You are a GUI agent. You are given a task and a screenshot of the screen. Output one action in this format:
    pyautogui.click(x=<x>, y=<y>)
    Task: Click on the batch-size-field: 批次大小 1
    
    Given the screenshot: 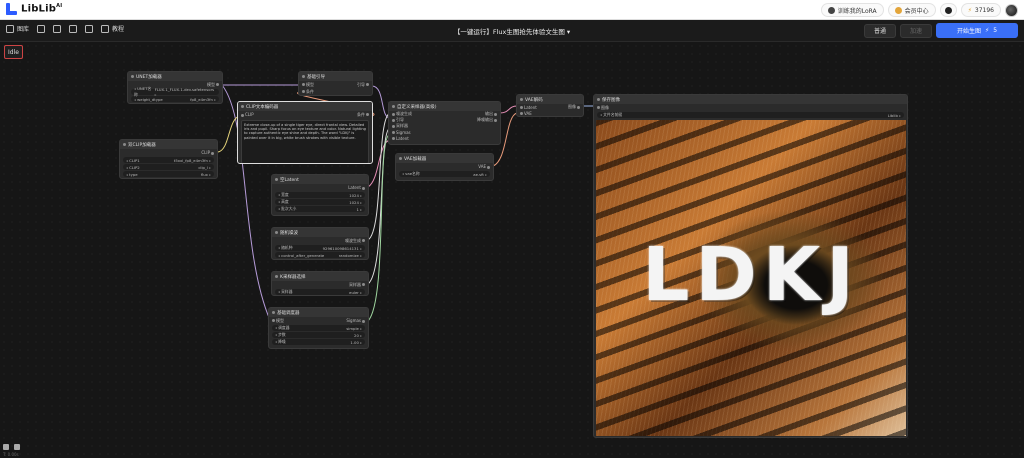 What is the action you would take?
    pyautogui.click(x=320, y=209)
    